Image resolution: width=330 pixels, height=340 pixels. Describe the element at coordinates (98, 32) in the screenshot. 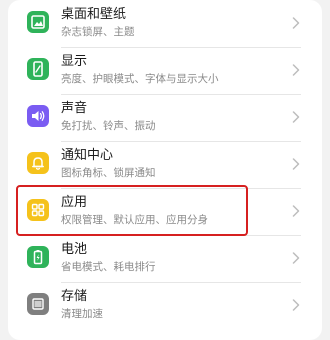

I see `item-subtitle: 杂志锁屏、主题` at that location.